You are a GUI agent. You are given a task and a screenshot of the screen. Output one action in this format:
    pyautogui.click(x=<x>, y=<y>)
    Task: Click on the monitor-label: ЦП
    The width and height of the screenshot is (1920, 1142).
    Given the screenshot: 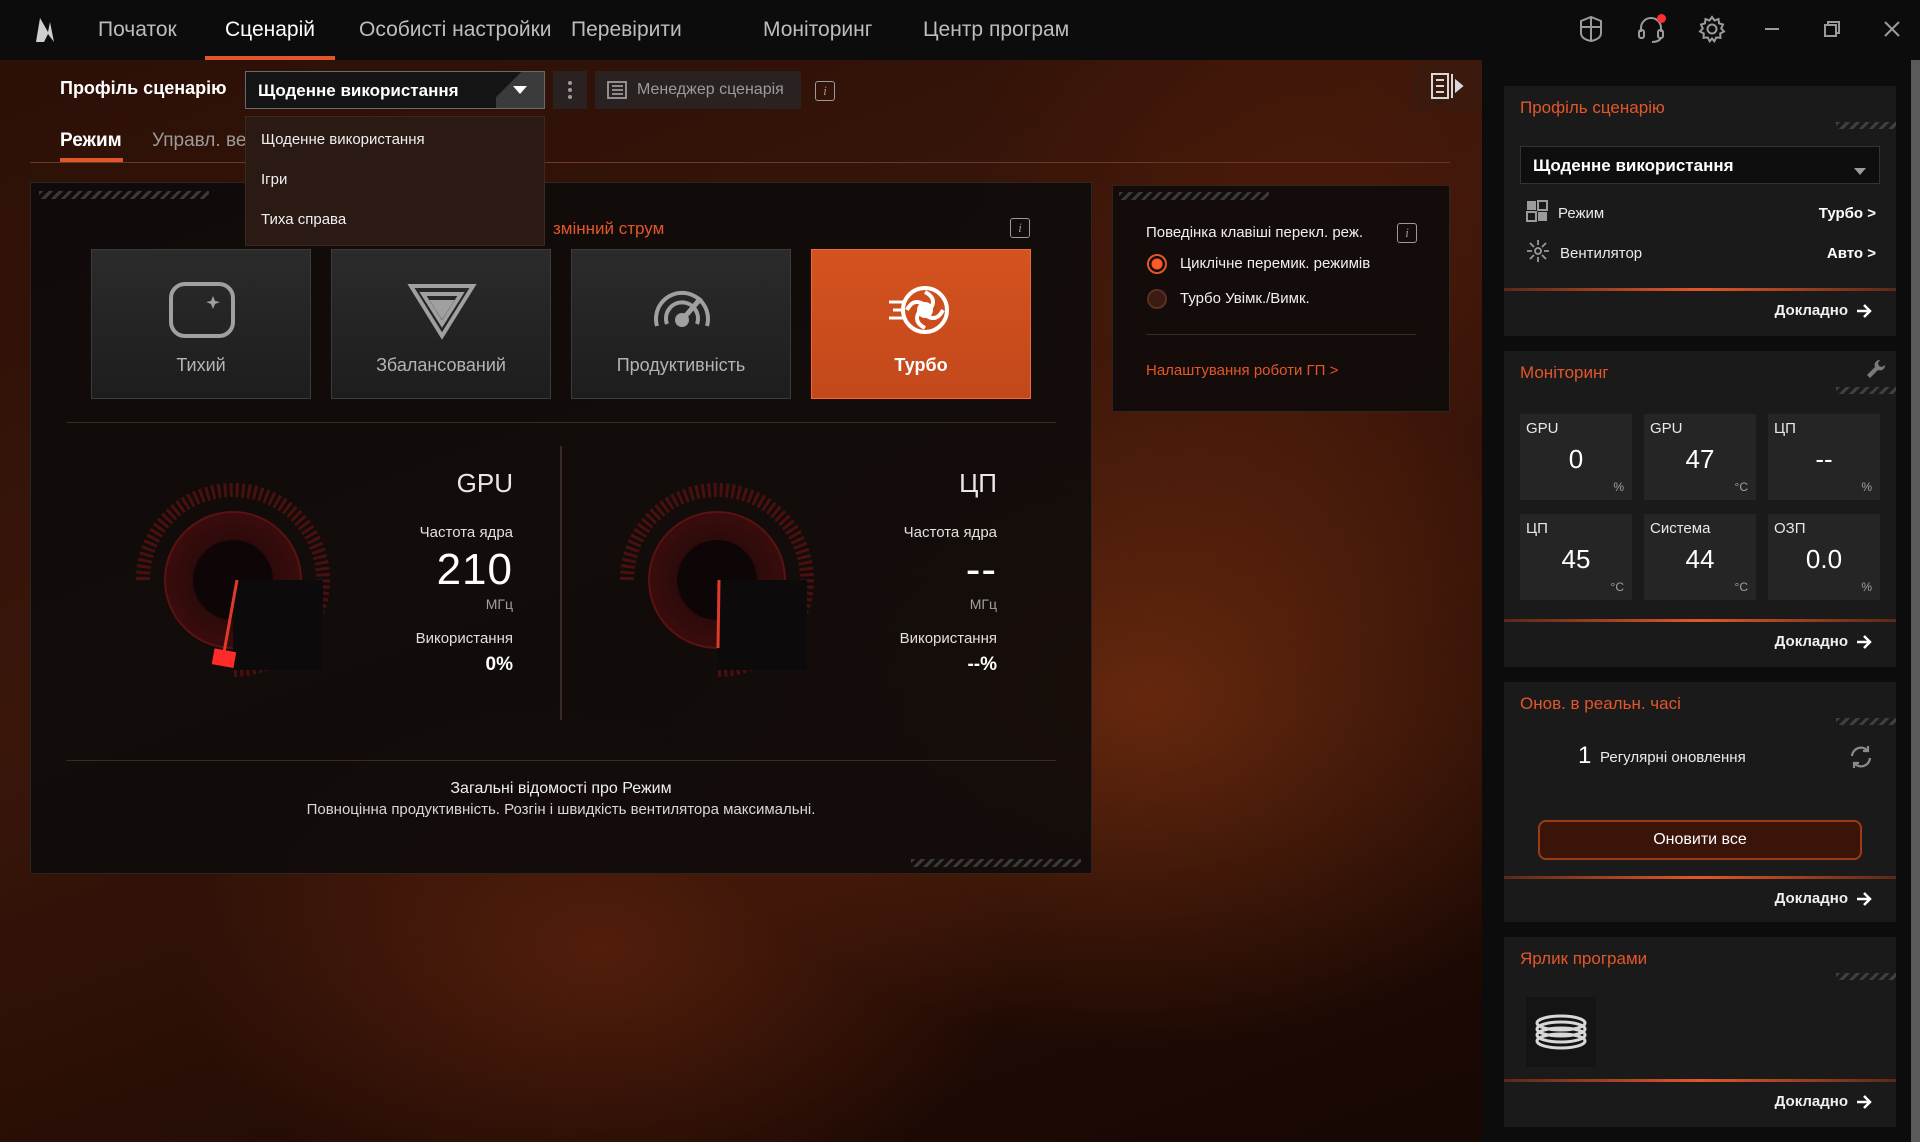 What is the action you would take?
    pyautogui.click(x=1537, y=528)
    